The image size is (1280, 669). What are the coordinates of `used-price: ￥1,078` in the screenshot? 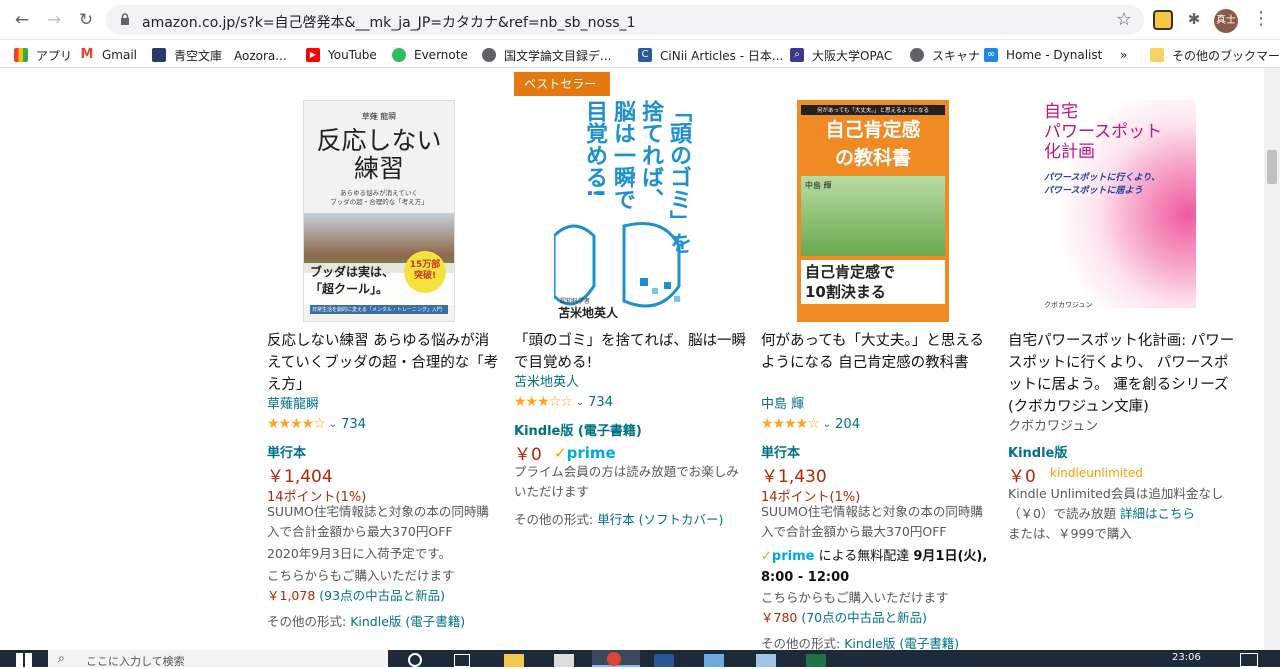 It's located at (291, 595).